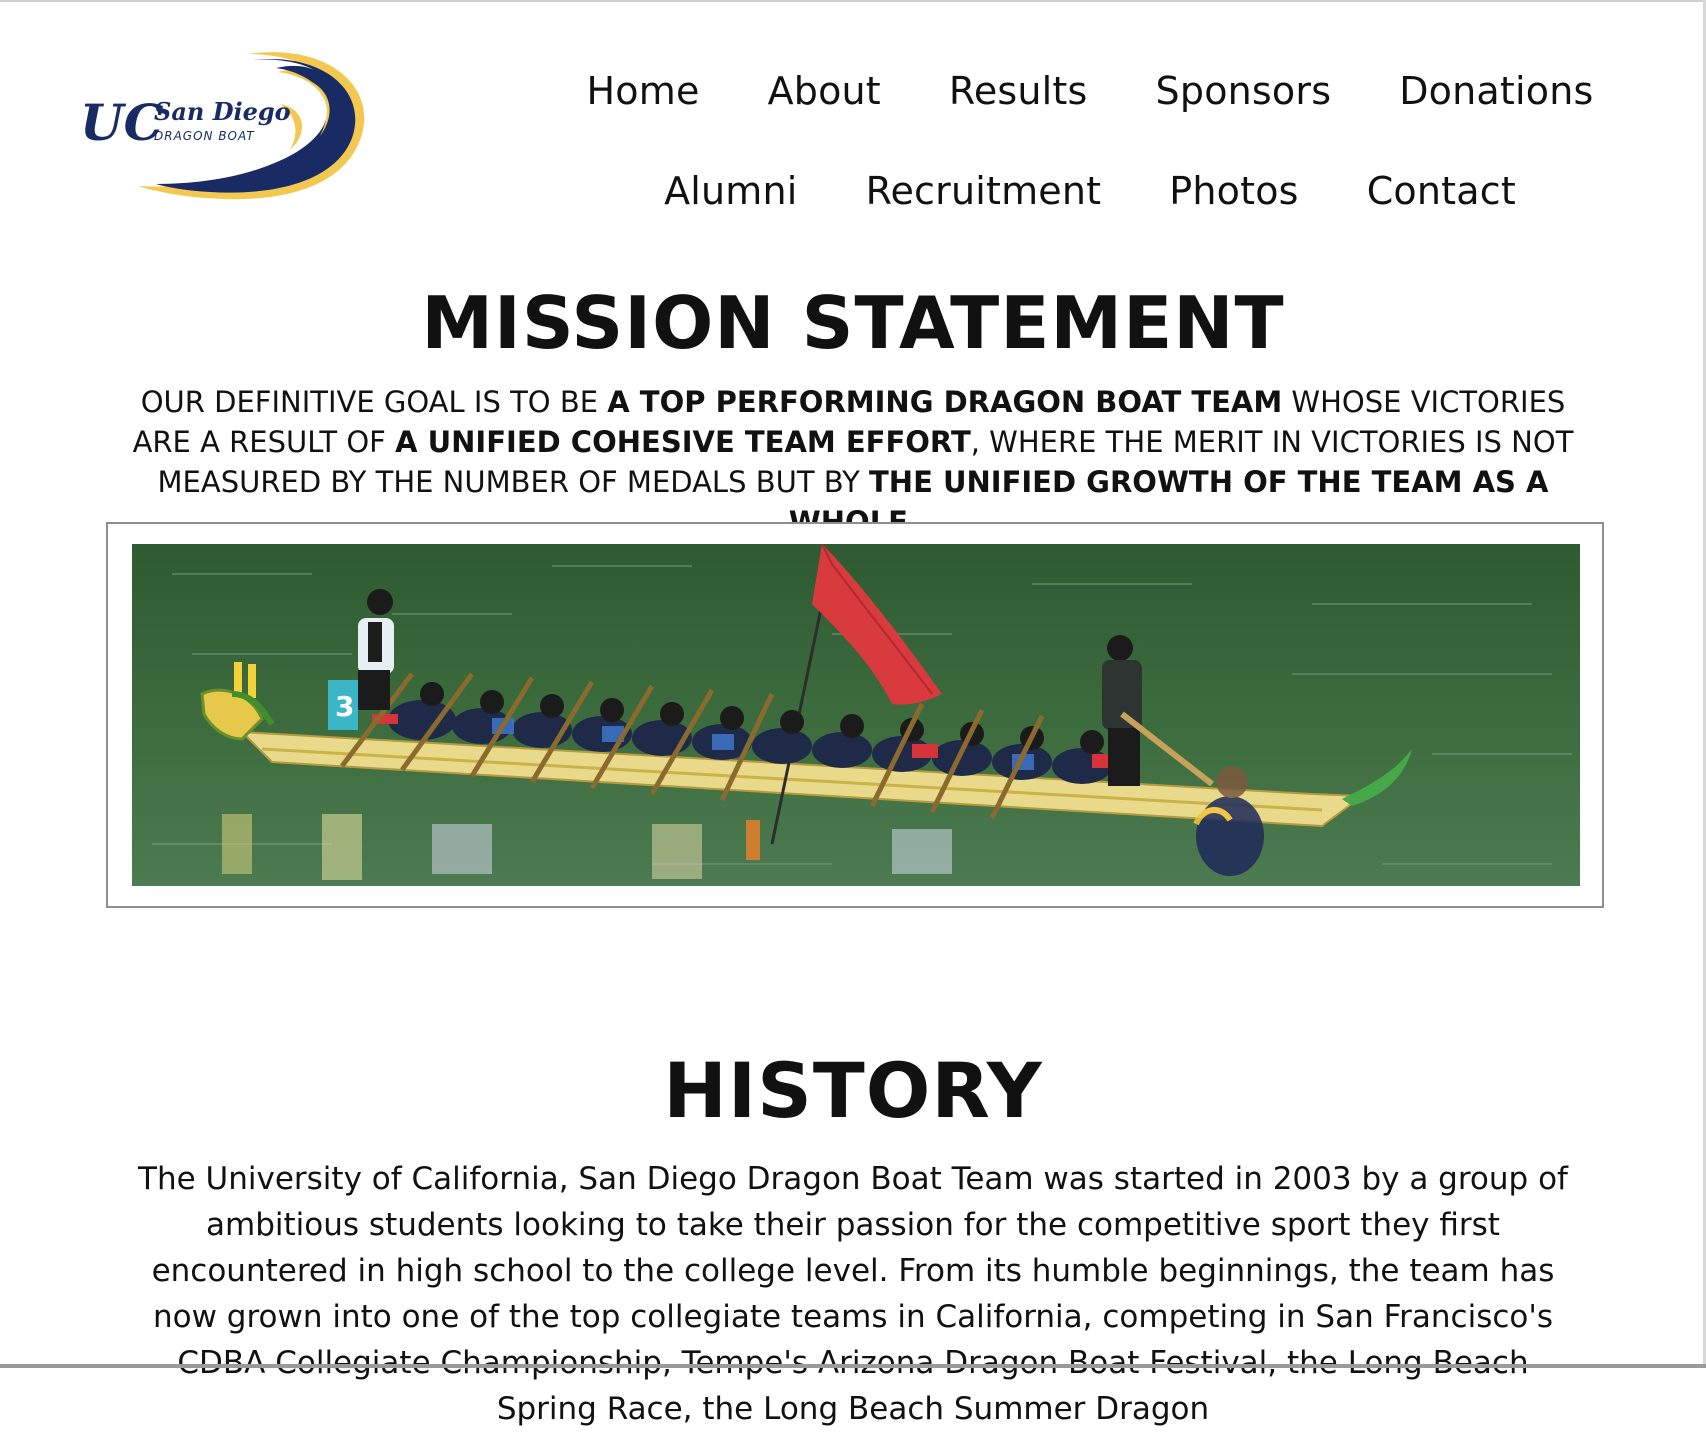 The image size is (1706, 1432). Describe the element at coordinates (853, 323) in the screenshot. I see `mission-heading: MISSION STATEMENT` at that location.